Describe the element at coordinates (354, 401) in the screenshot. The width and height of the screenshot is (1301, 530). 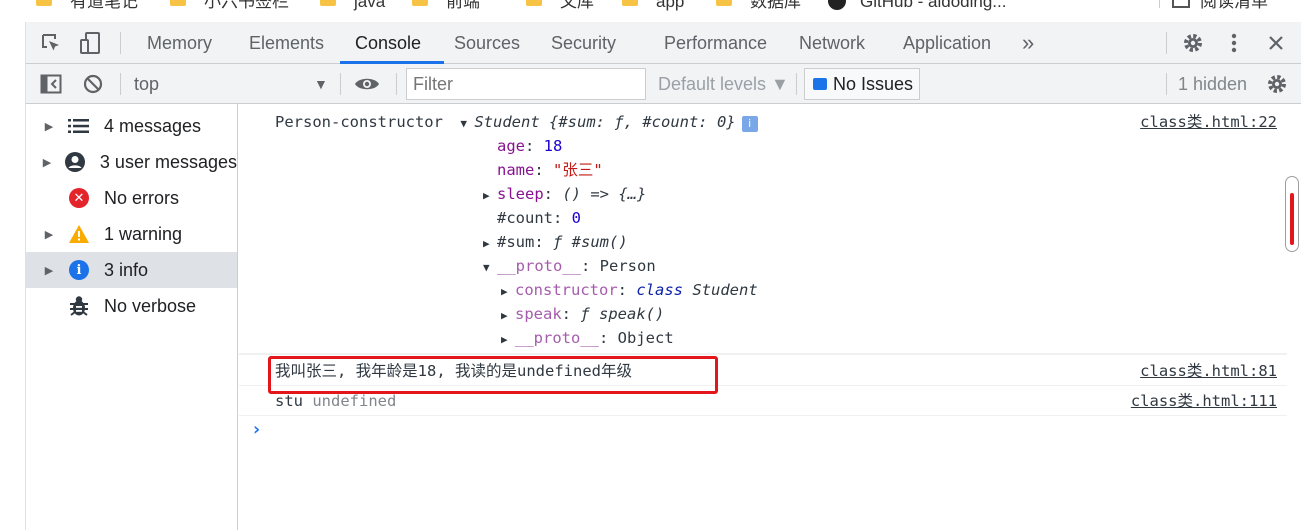
I see `log-value: undefined` at that location.